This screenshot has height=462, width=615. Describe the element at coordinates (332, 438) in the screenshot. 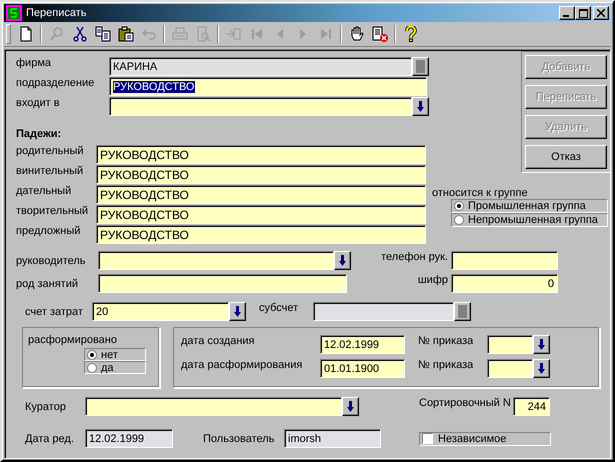

I see `input-field: imorsh` at that location.